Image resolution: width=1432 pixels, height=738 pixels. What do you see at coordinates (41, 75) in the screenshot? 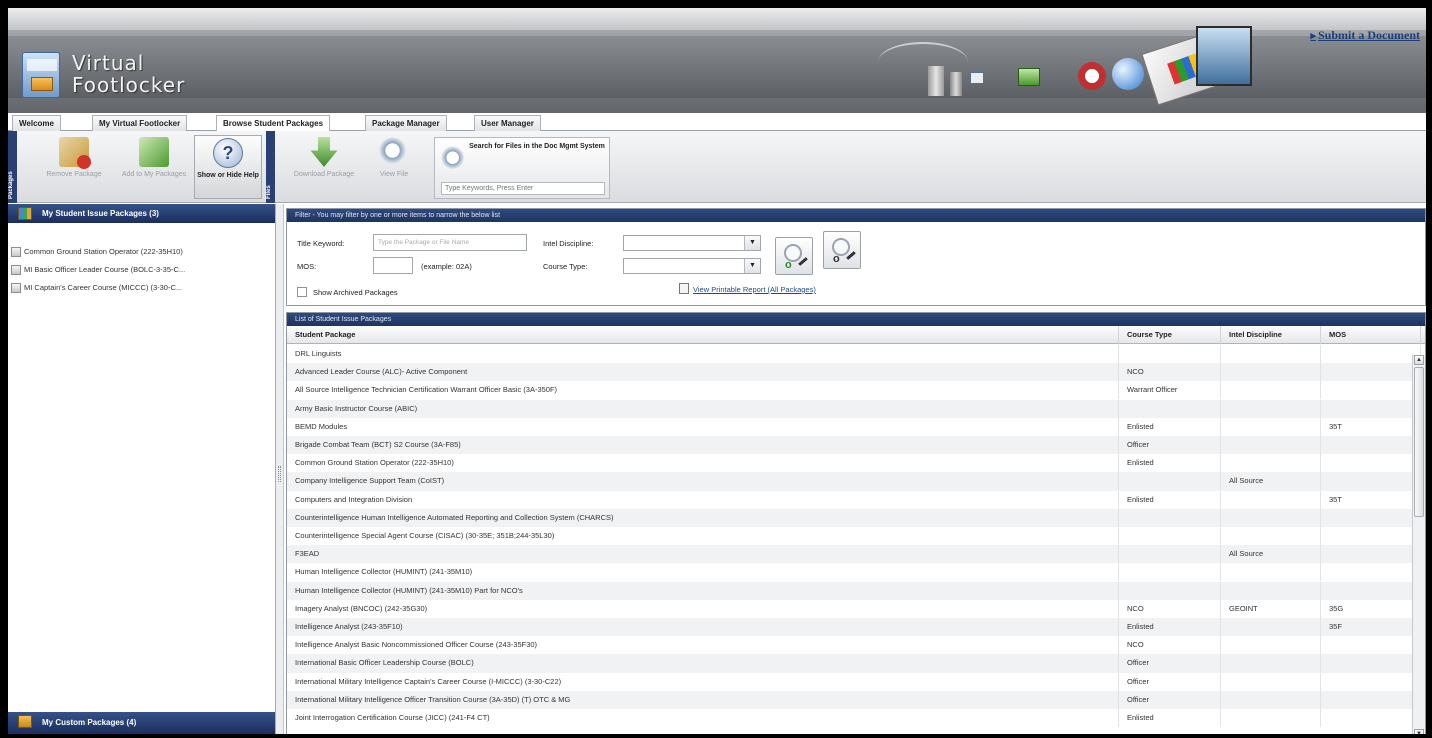
I see `footlocker-logo-icon` at bounding box center [41, 75].